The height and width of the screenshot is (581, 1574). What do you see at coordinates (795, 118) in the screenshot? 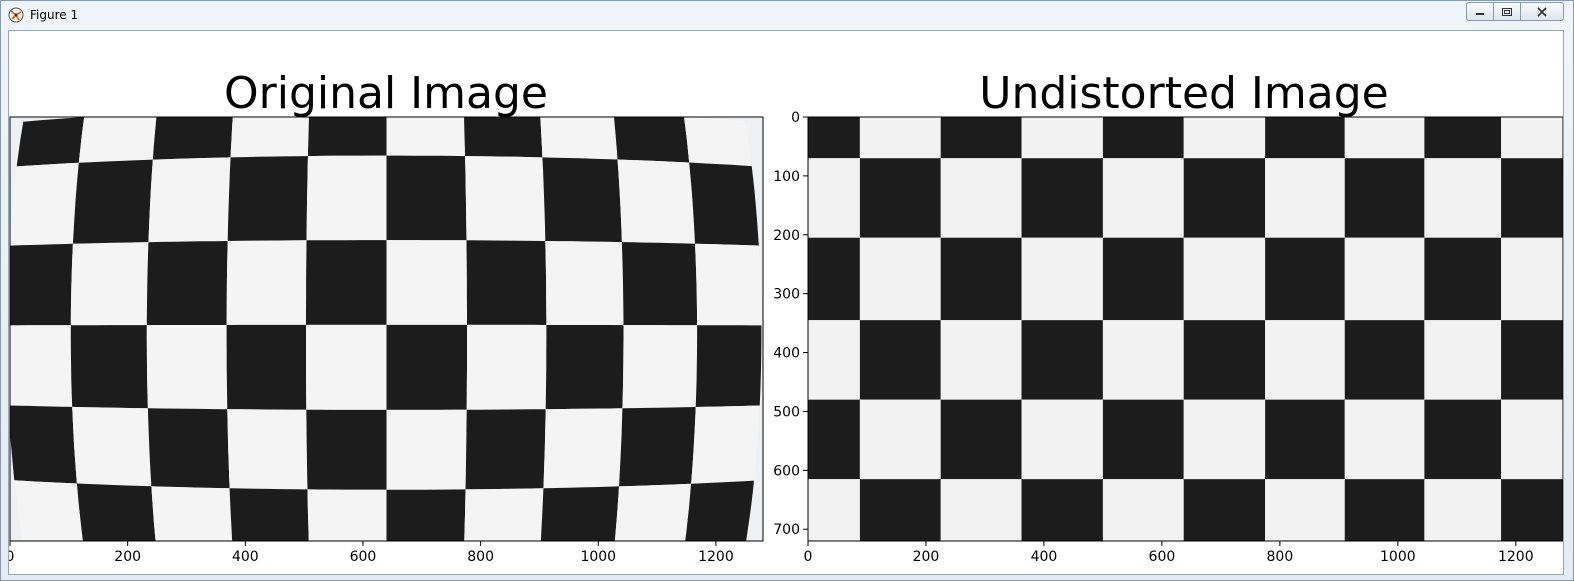
I see `y-tick-label: 0` at bounding box center [795, 118].